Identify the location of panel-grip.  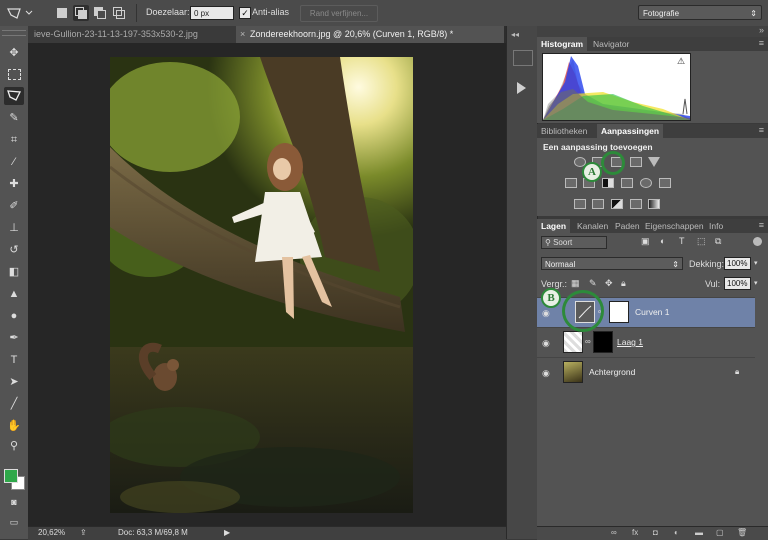
(523, 58).